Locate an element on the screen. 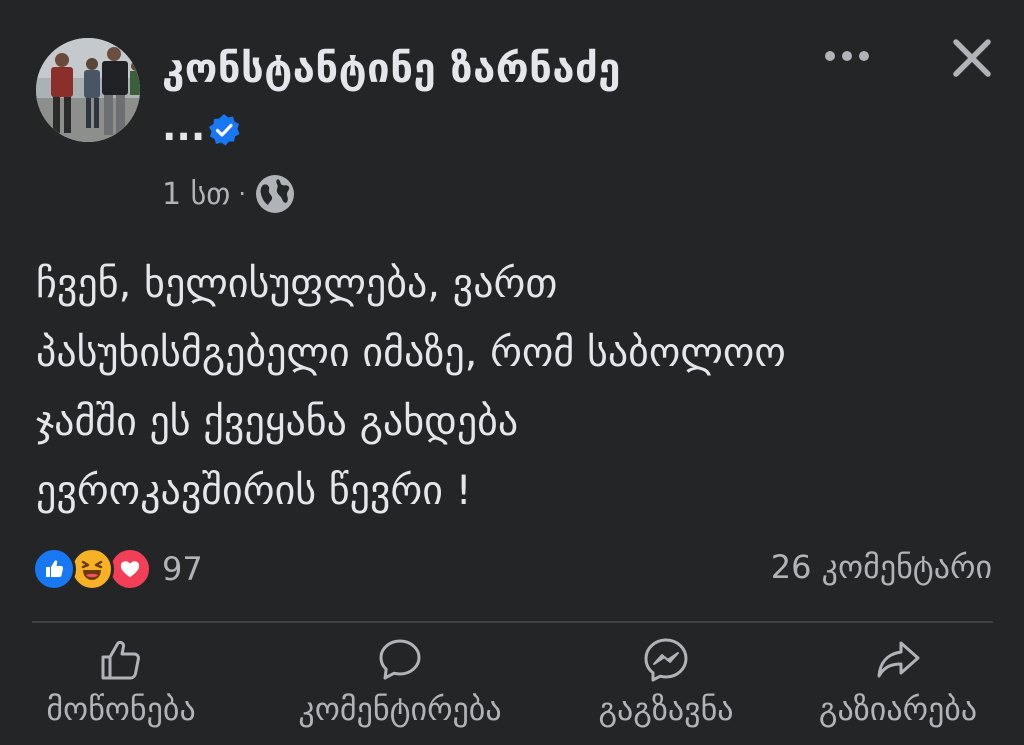 The height and width of the screenshot is (745, 1024). comment-count: 26 კომენტარი is located at coordinates (881, 567).